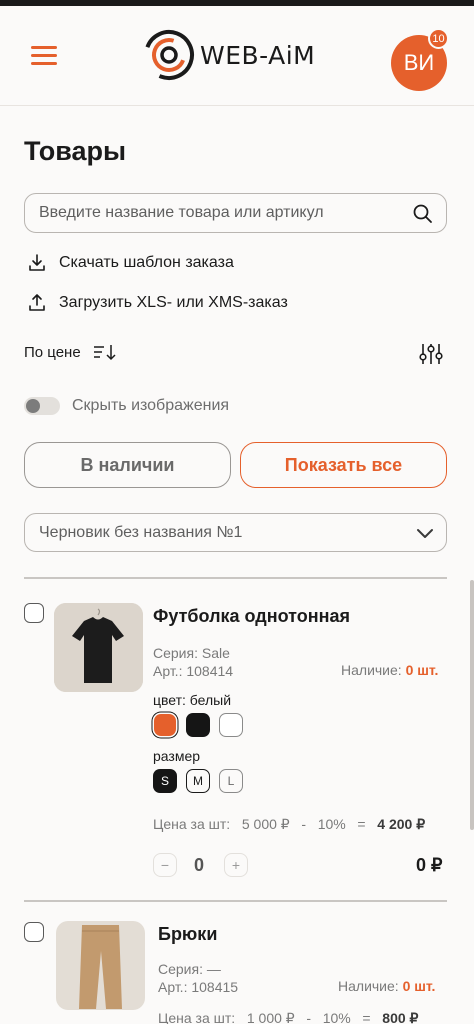 Image resolution: width=474 pixels, height=1024 pixels. What do you see at coordinates (199, 865) in the screenshot?
I see `quantity-value: 0` at bounding box center [199, 865].